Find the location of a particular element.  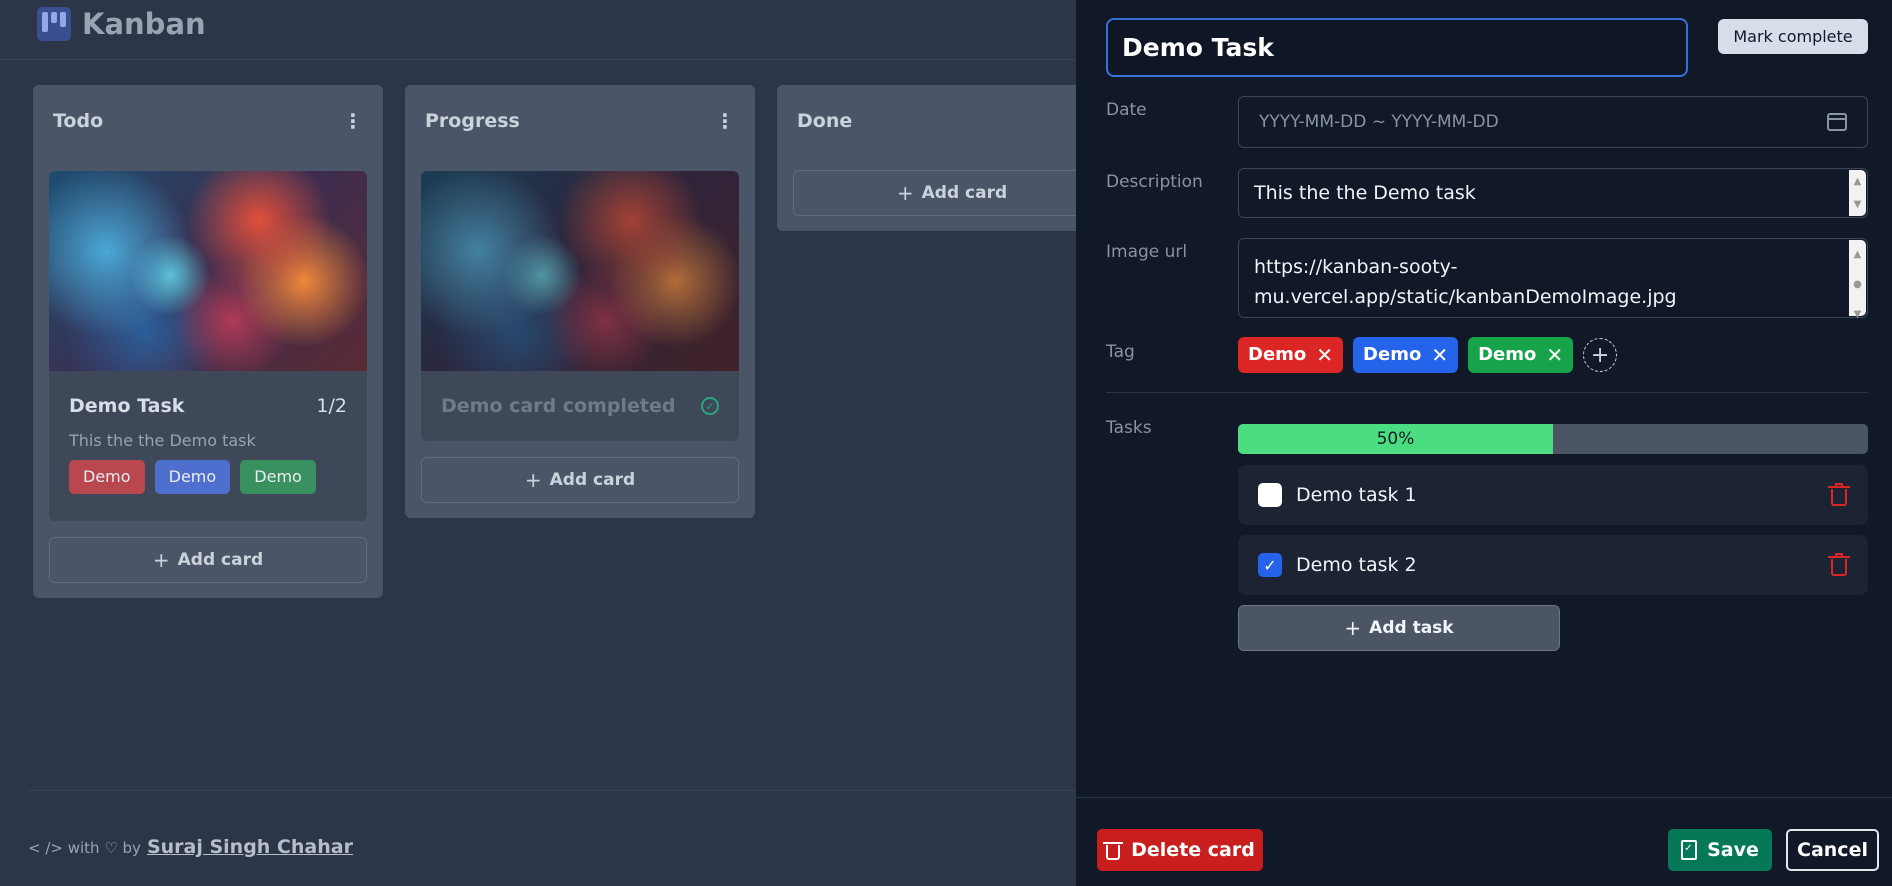

date-placeholder: YYYY-MM-DD ~ YYYY-MM-DD is located at coordinates (1379, 122).